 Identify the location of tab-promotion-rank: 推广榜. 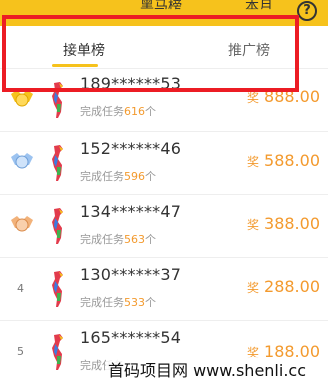
(249, 50).